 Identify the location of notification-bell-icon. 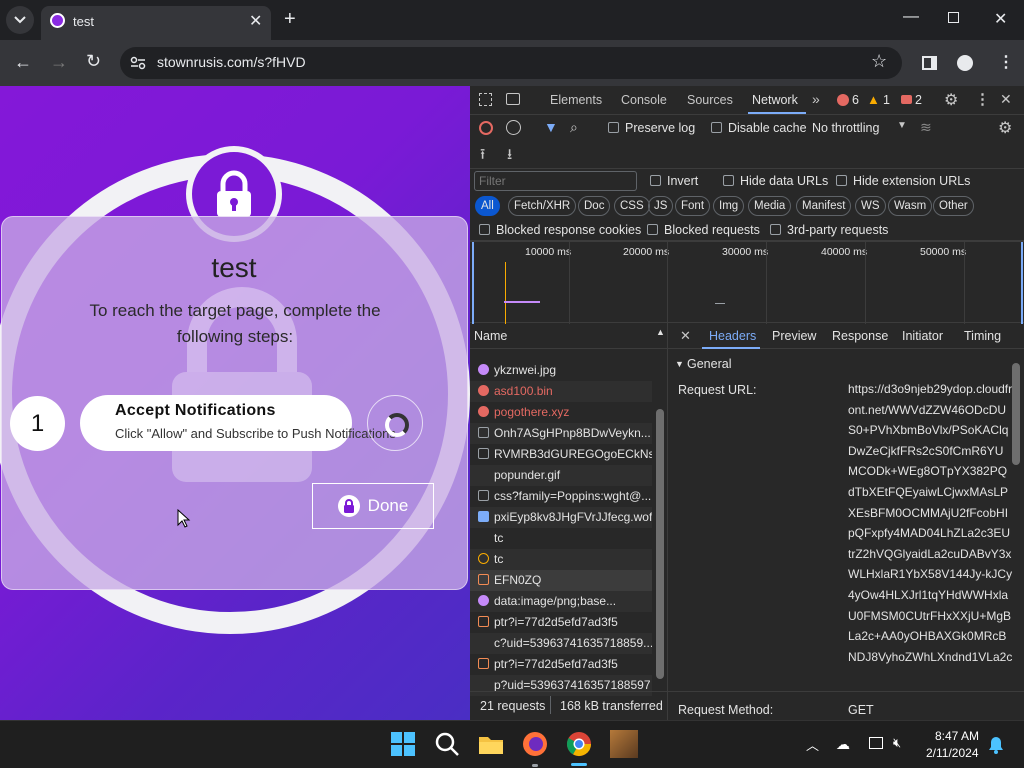
(996, 745).